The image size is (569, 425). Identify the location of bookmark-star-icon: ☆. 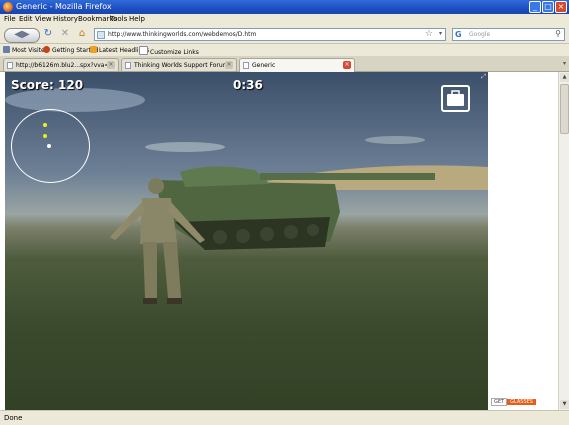
(429, 34).